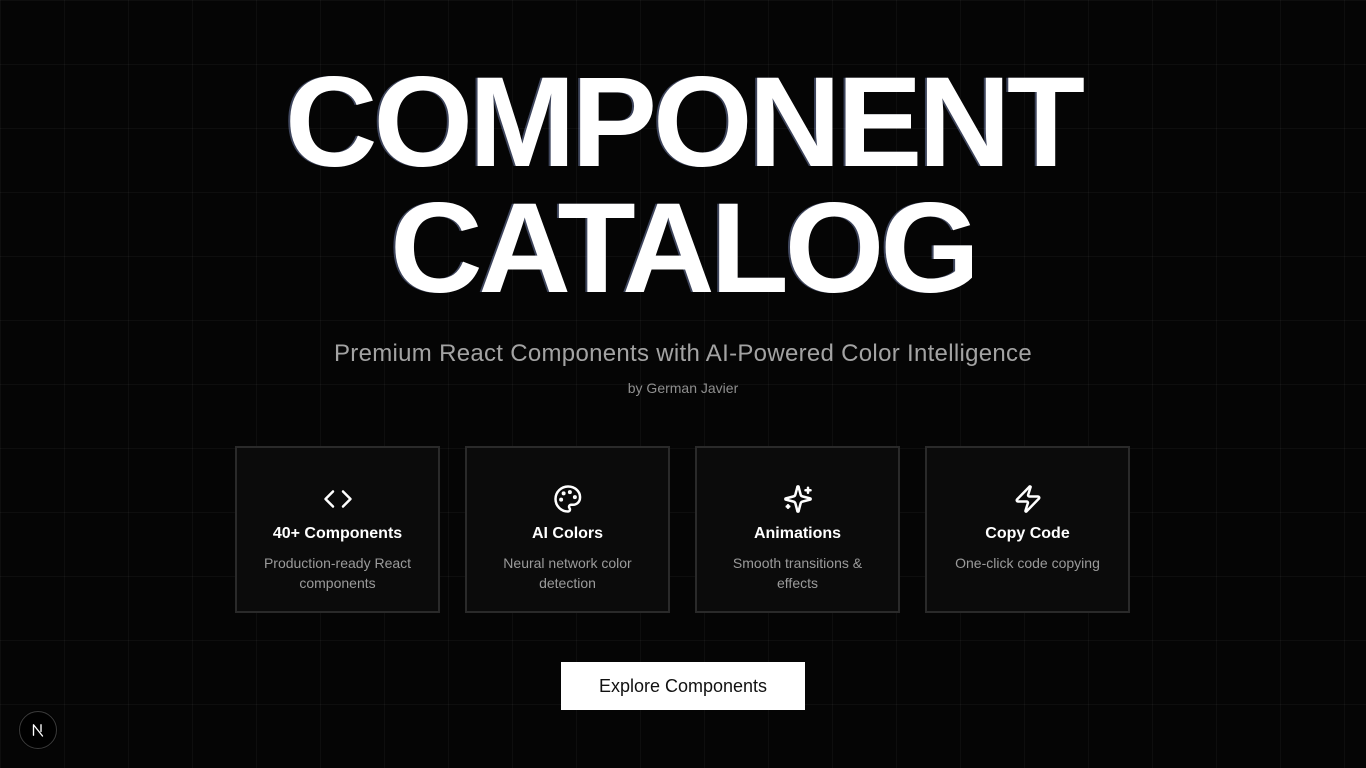 Image resolution: width=1366 pixels, height=768 pixels. Describe the element at coordinates (797, 573) in the screenshot. I see `feature-description: Smooth transitions & effects` at that location.